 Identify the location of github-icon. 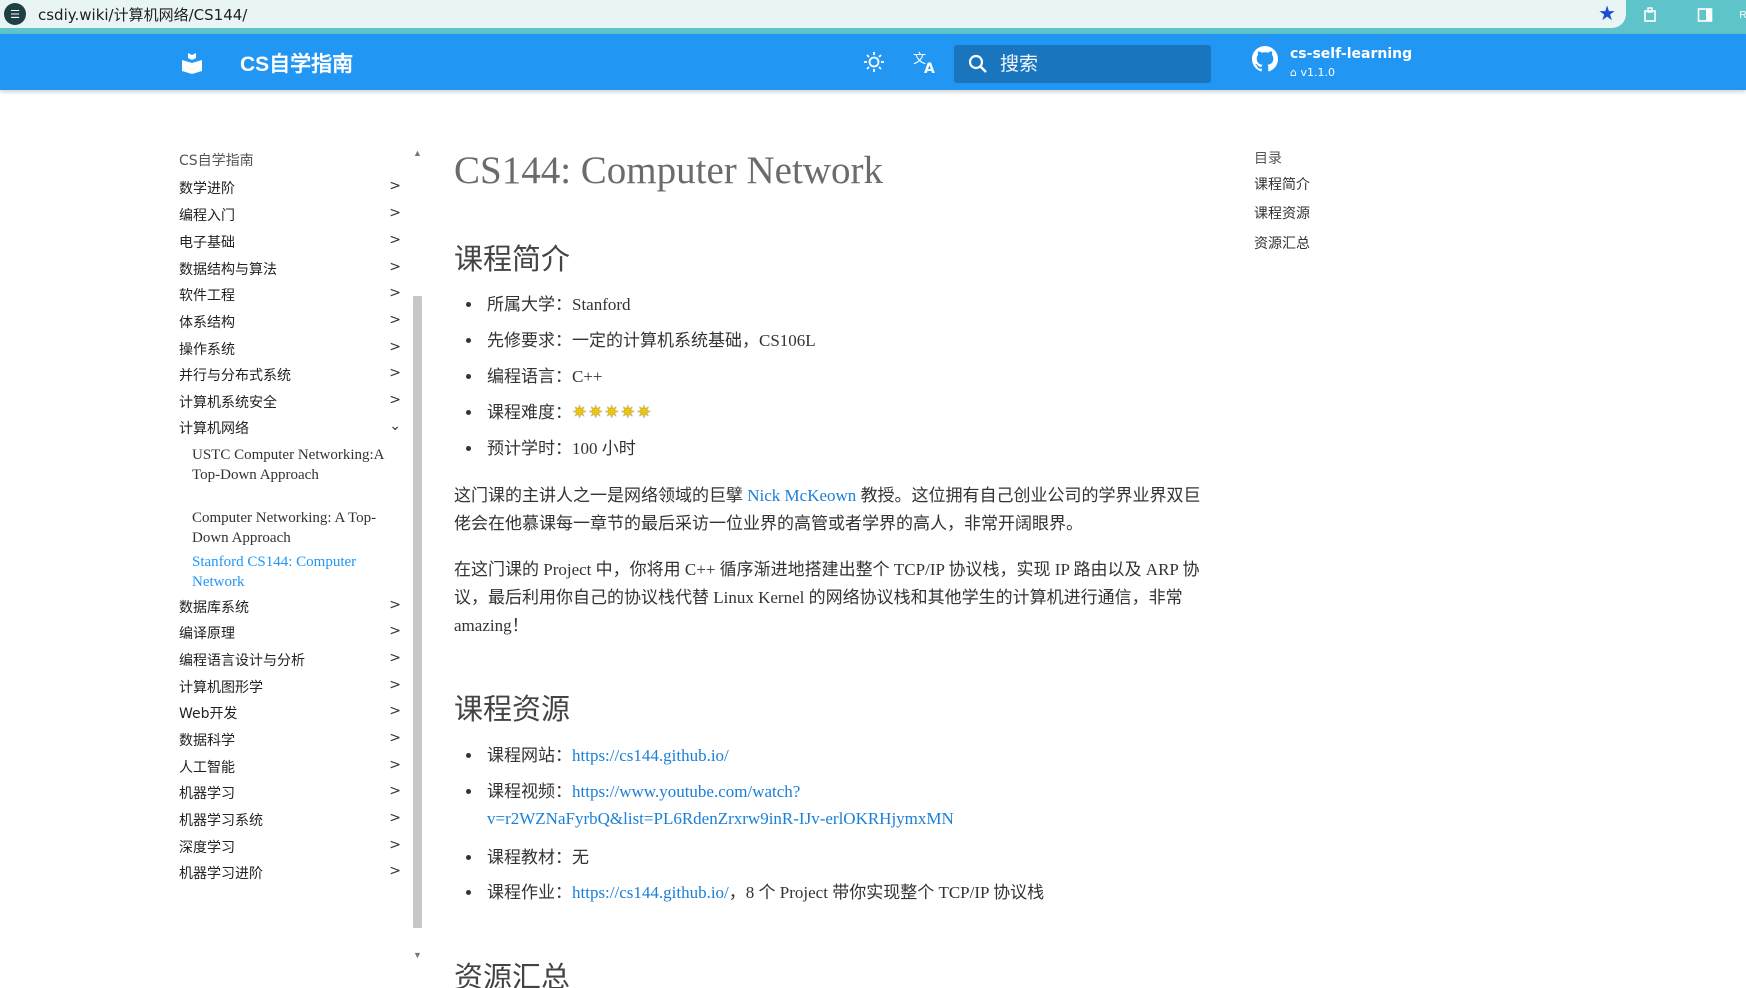
(1265, 59).